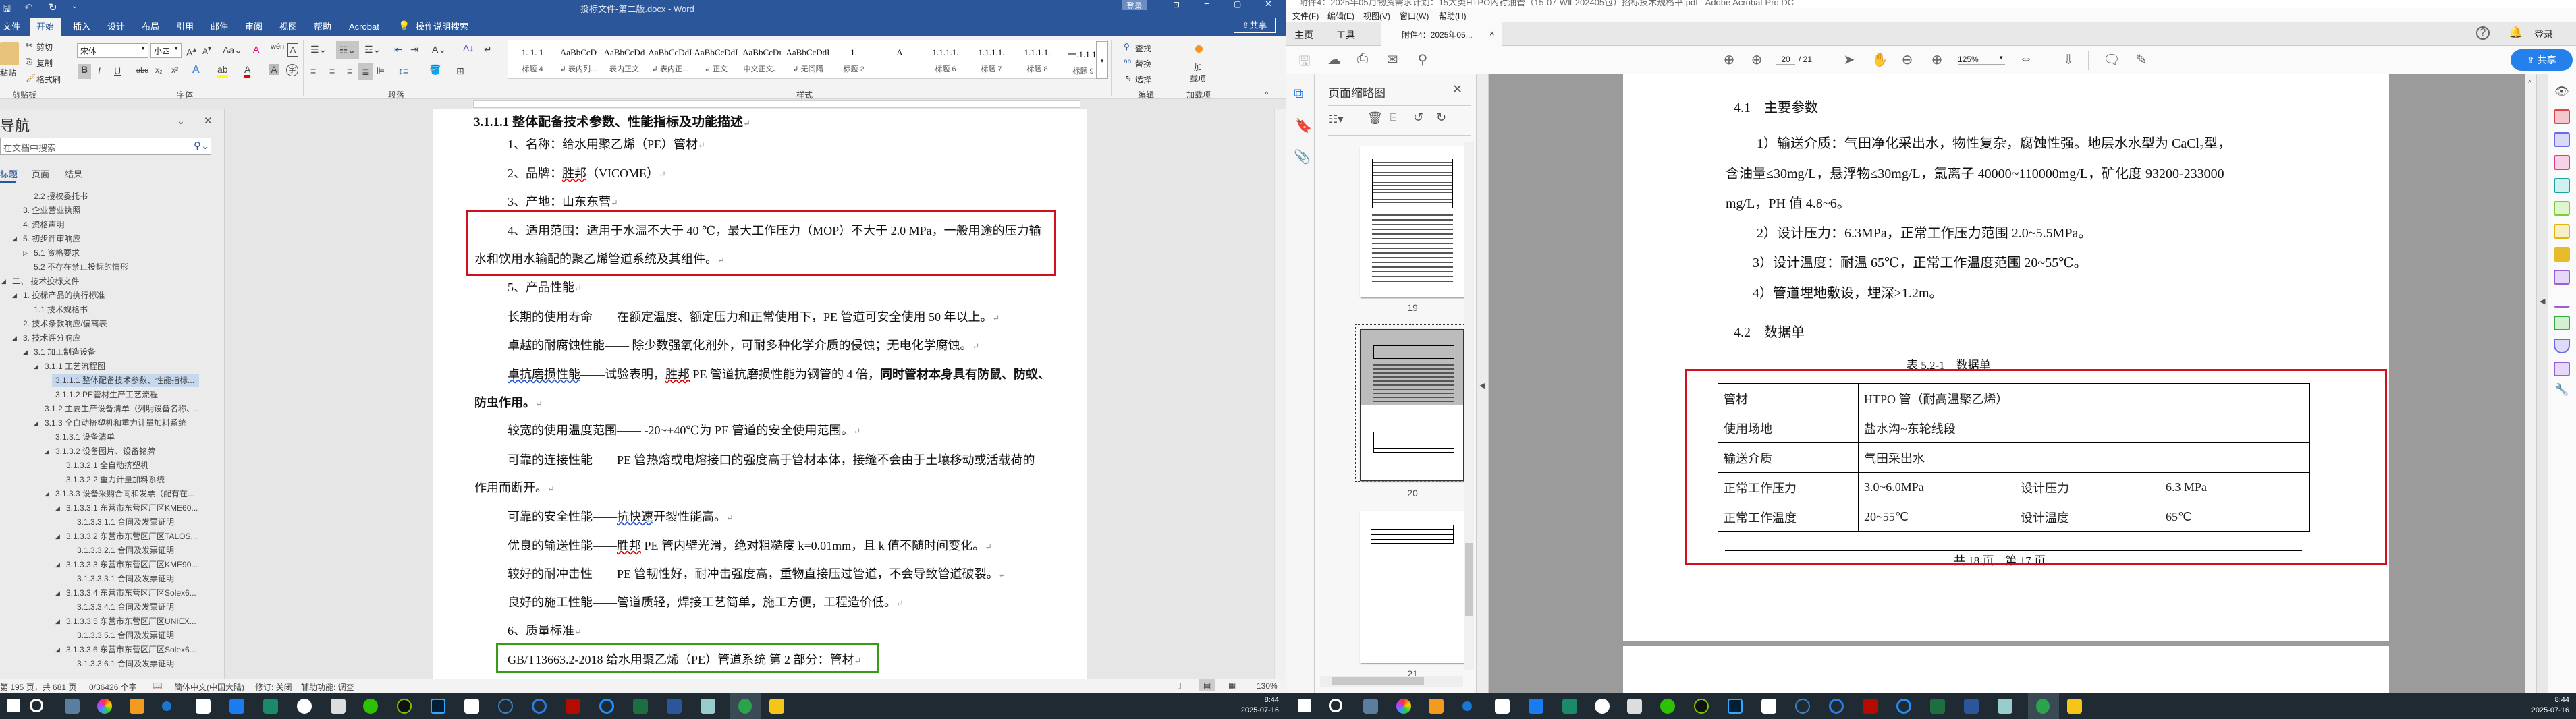 The height and width of the screenshot is (719, 2576). I want to click on expand-arrow-icon: ◀, so click(2542, 301).